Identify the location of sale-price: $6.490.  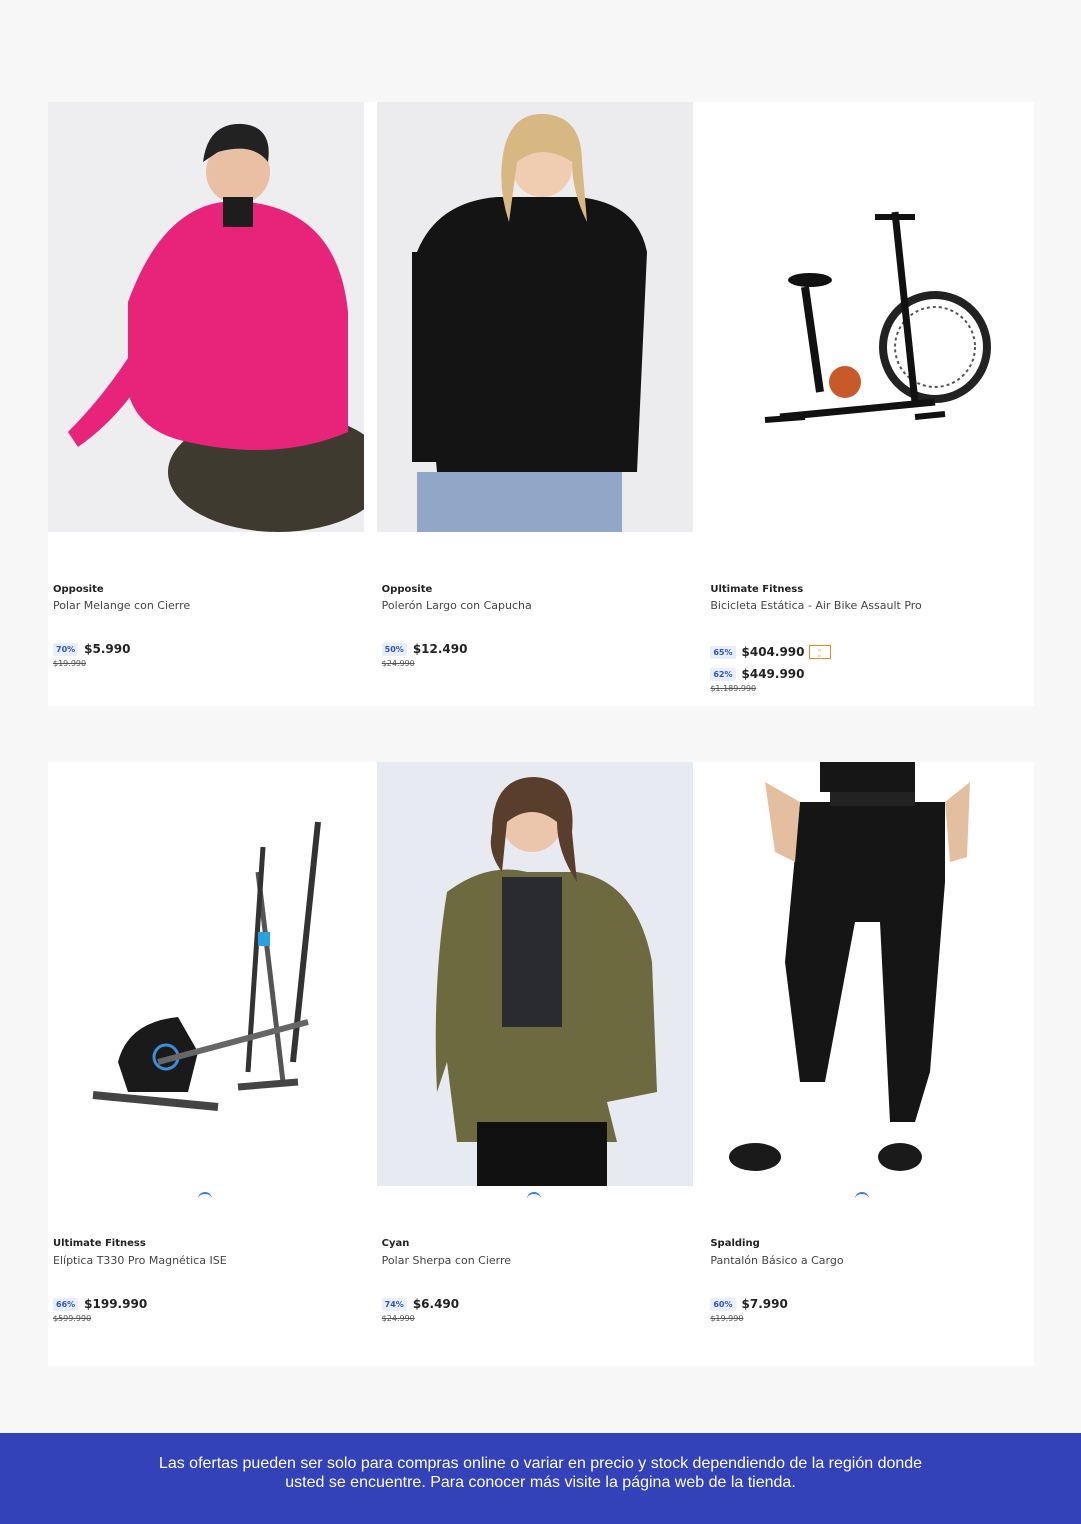
(436, 1304).